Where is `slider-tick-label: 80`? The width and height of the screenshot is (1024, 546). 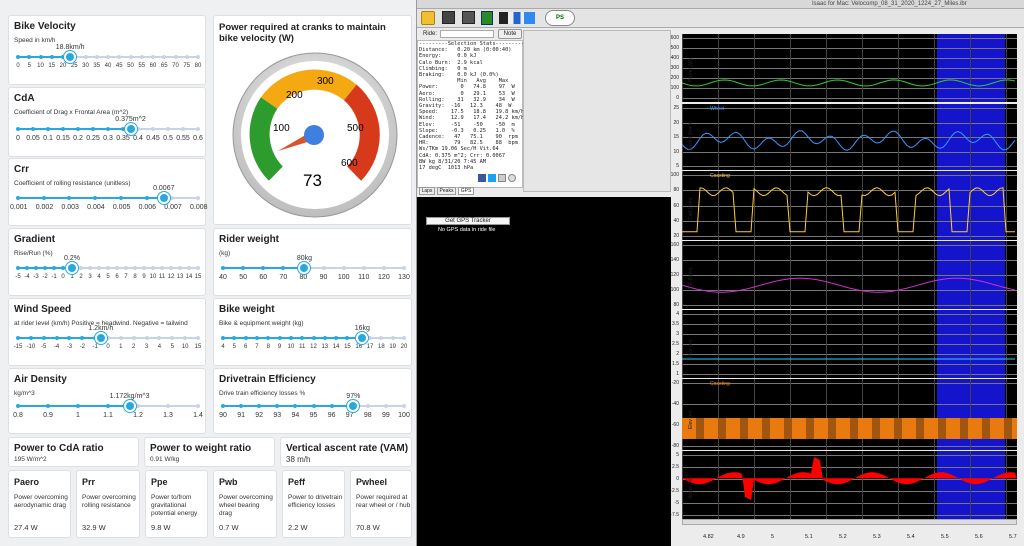
slider-tick-label: 80 is located at coordinates (303, 277).